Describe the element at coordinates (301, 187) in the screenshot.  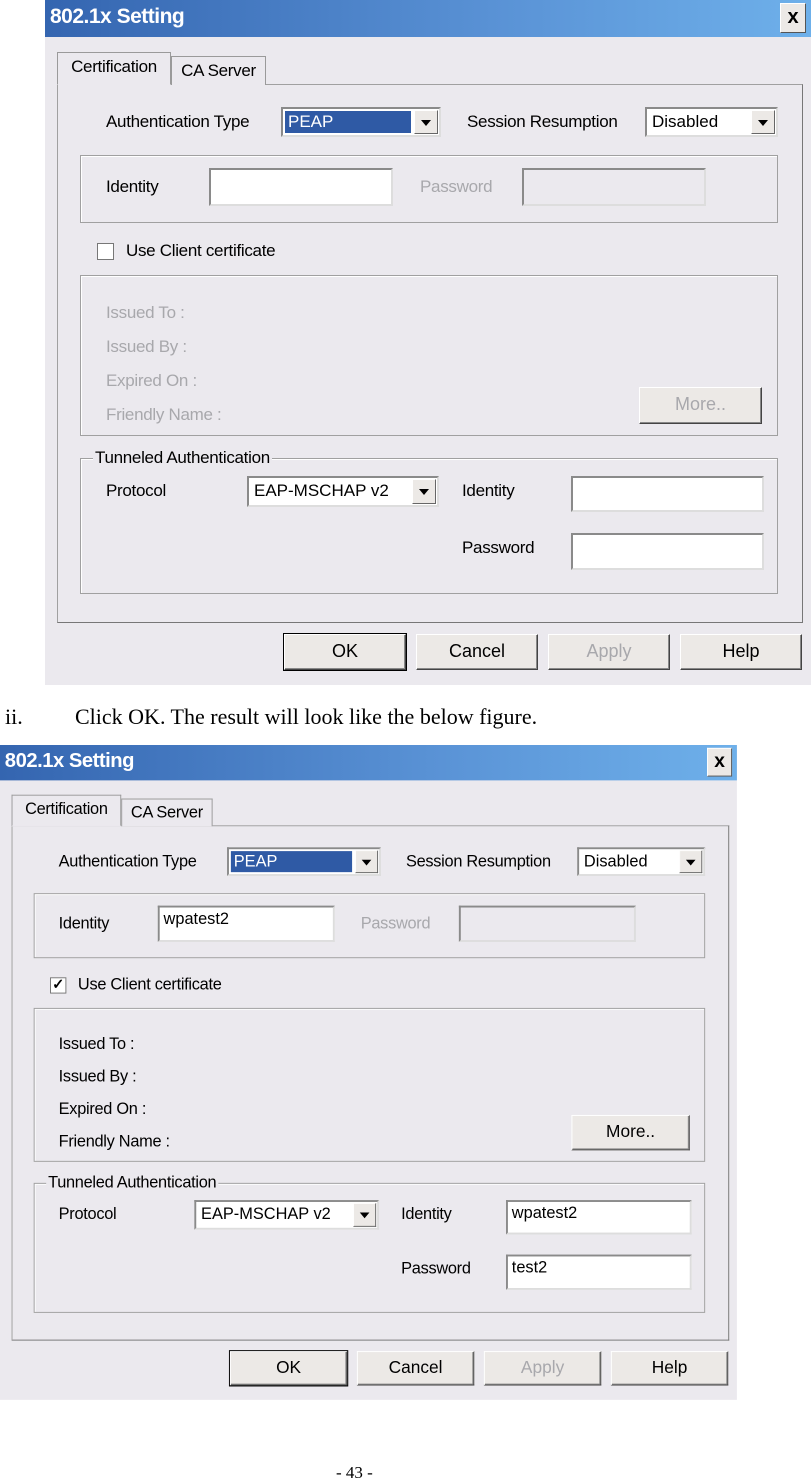
I see `identity-input` at that location.